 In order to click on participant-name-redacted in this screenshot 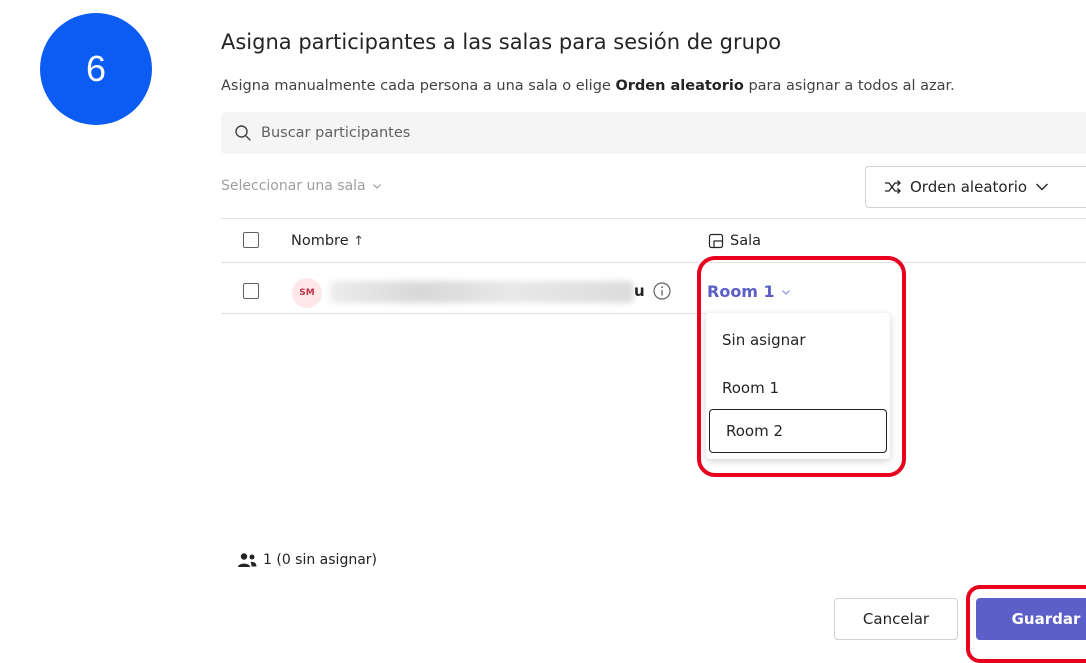, I will do `click(482, 292)`.